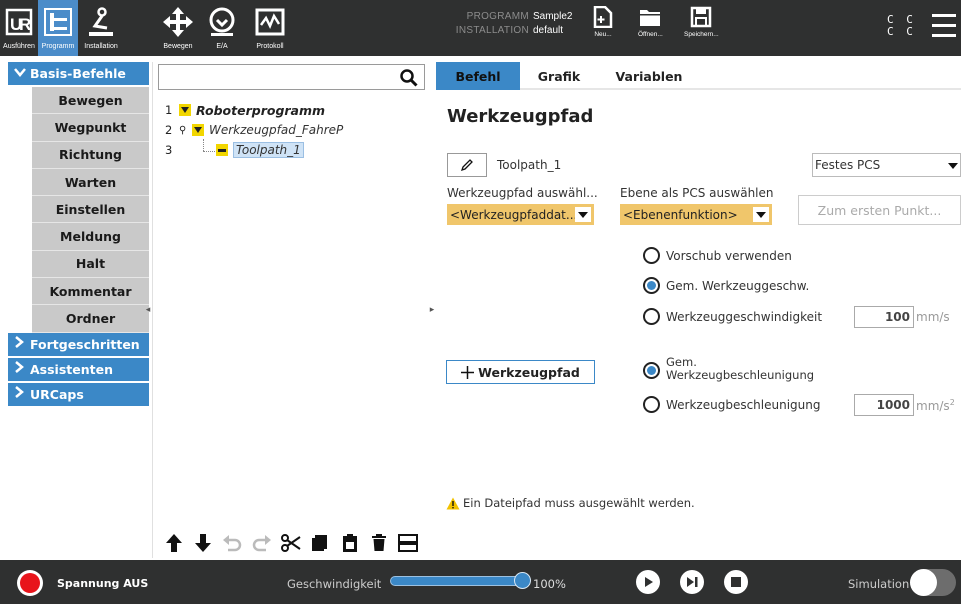 The height and width of the screenshot is (604, 961). What do you see at coordinates (245, 110) in the screenshot?
I see `tree-node-1: 1 Roboterprogramm` at bounding box center [245, 110].